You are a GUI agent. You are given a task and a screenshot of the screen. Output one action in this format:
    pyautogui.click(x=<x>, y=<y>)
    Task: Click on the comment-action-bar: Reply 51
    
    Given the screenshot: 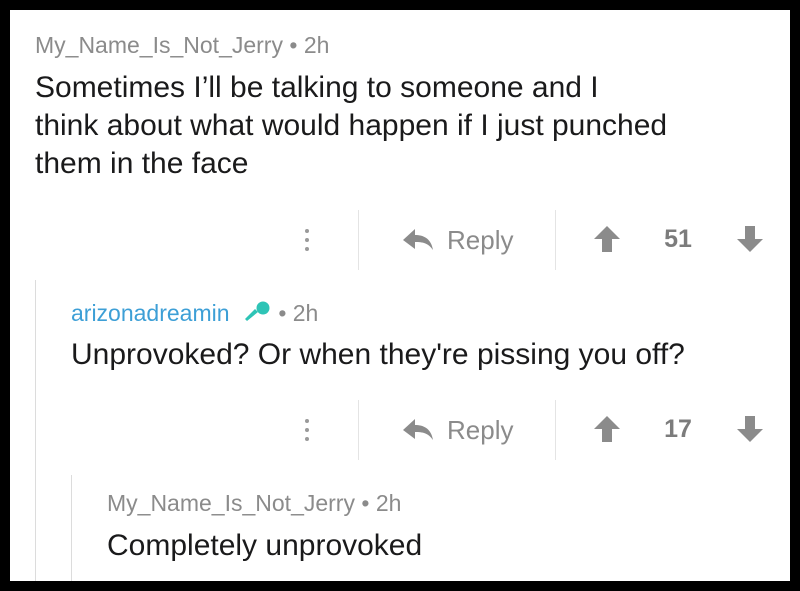 What is the action you would take?
    pyautogui.click(x=400, y=240)
    